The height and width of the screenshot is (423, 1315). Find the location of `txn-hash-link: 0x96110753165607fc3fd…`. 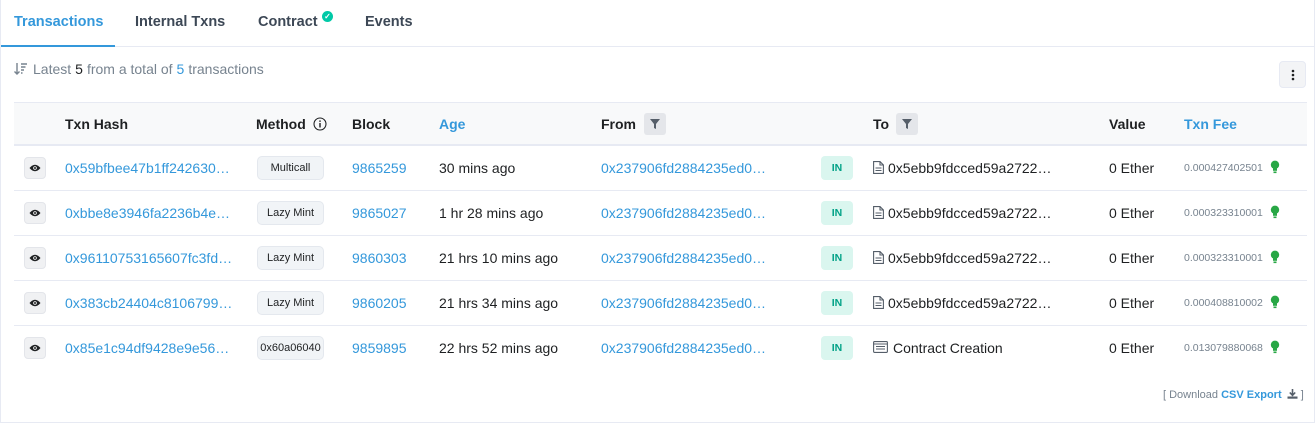

txn-hash-link: 0x96110753165607fc3fd… is located at coordinates (148, 258).